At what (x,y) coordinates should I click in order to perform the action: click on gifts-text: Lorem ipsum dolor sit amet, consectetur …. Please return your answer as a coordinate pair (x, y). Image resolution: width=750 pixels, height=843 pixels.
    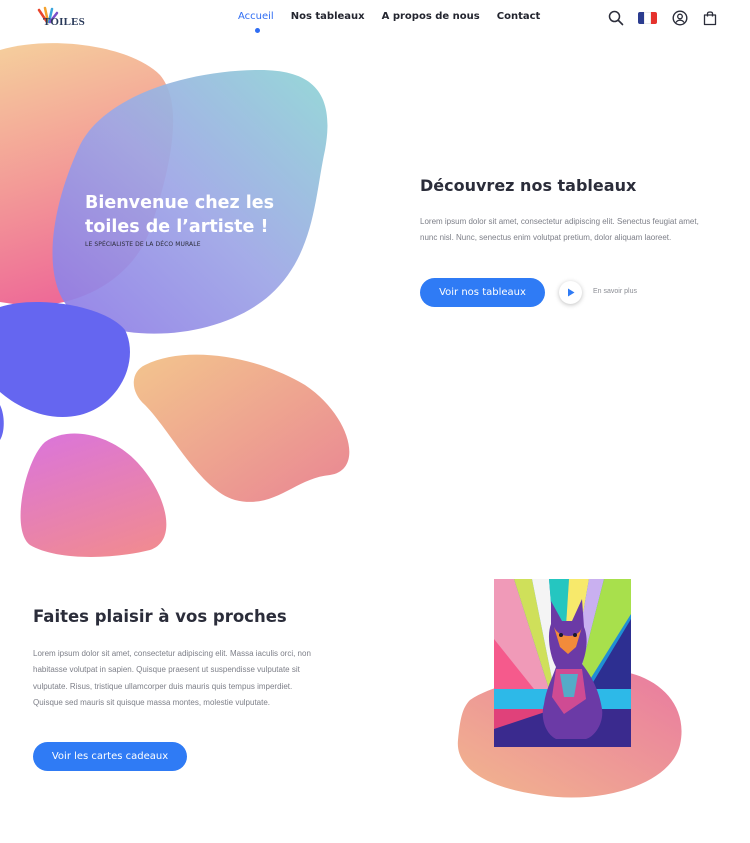
    Looking at the image, I should click on (172, 678).